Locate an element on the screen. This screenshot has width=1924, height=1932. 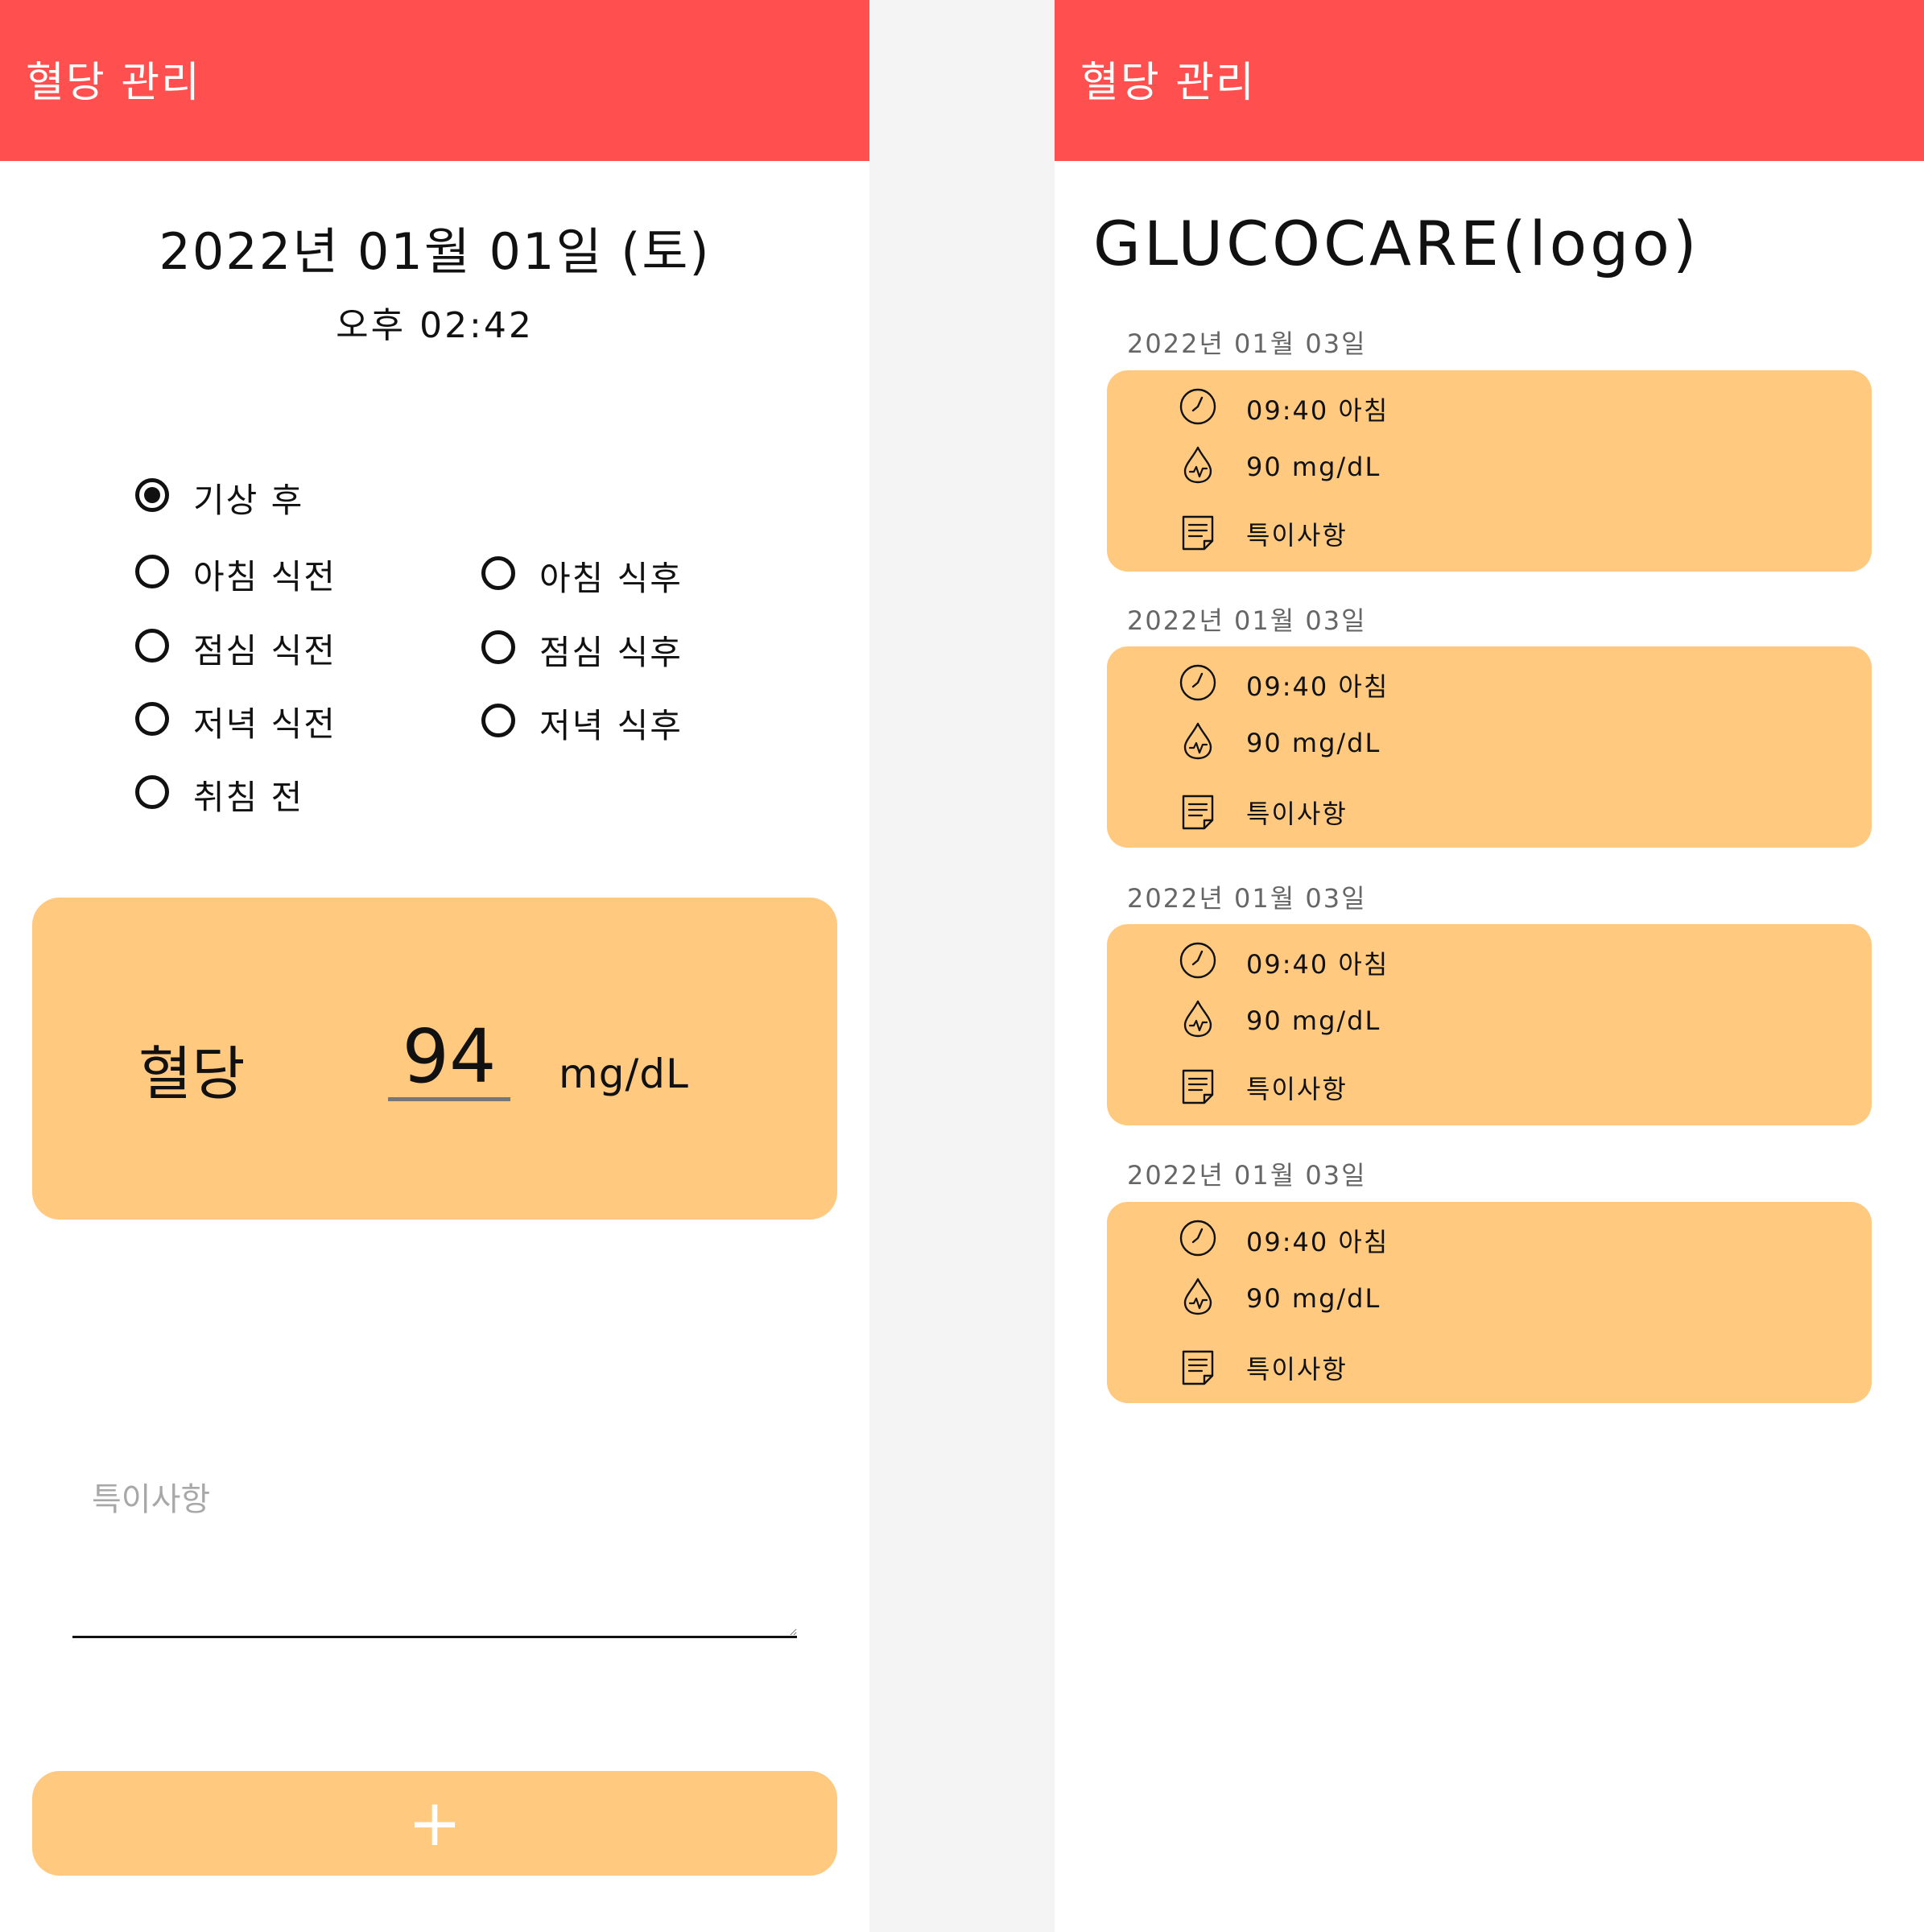
radio-label: 기상 후 is located at coordinates (248, 500).